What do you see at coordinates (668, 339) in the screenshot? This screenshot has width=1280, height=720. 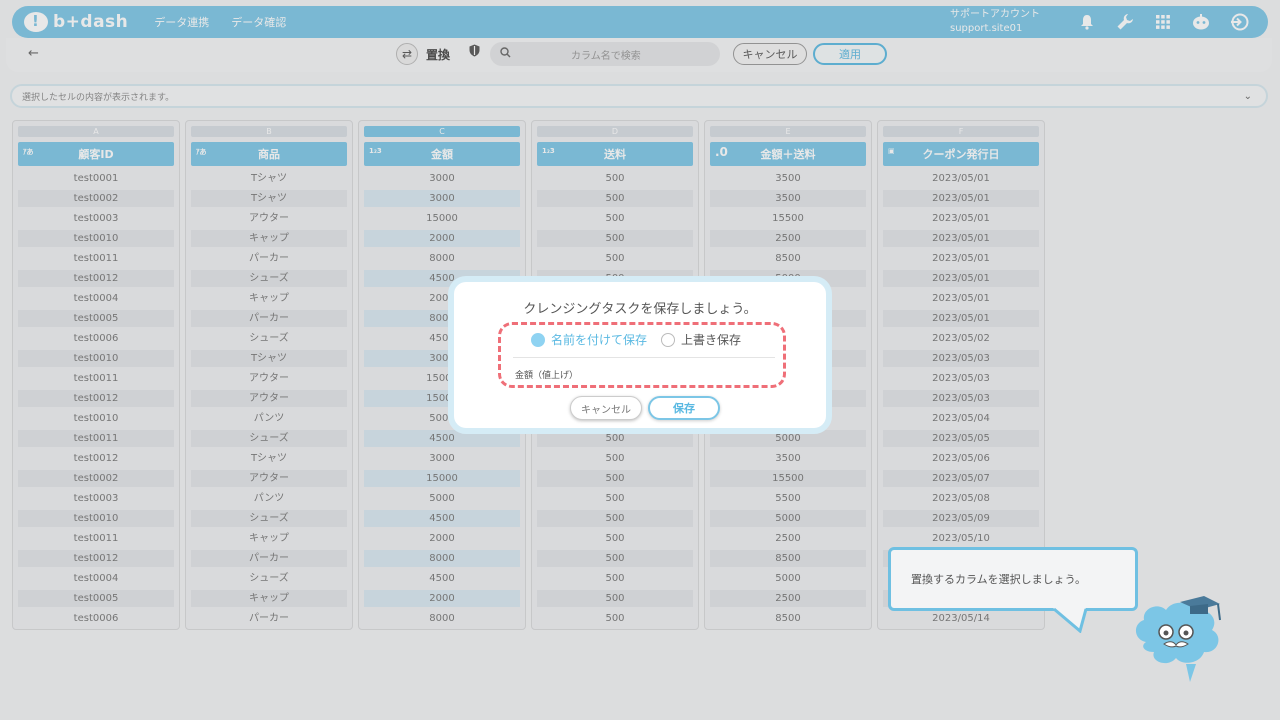 I see `radio-overwrite` at bounding box center [668, 339].